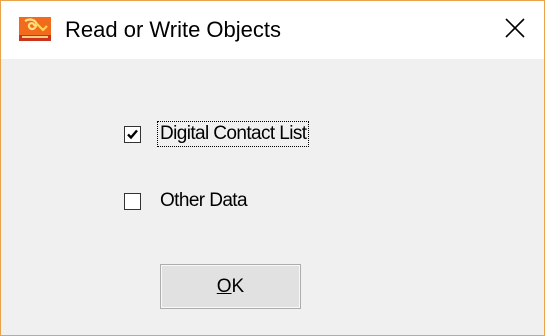 Image resolution: width=545 pixels, height=336 pixels. What do you see at coordinates (224, 286) in the screenshot?
I see `ok-button-accel: O` at bounding box center [224, 286].